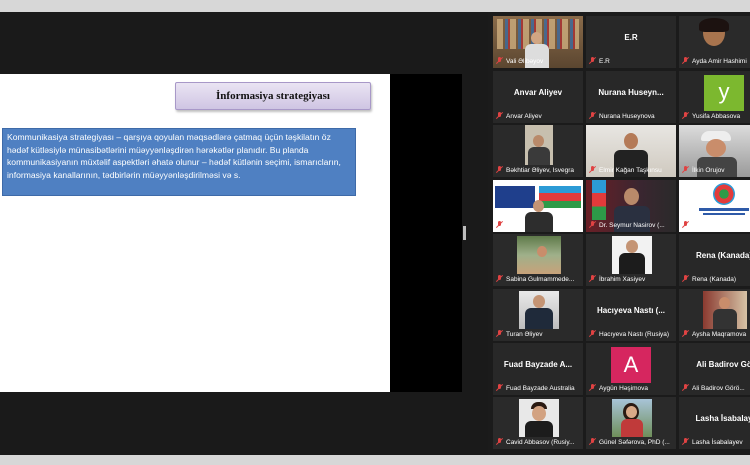 The image size is (750, 465). I want to click on participant-name: Ayda Amir Hashimi, so click(719, 61).